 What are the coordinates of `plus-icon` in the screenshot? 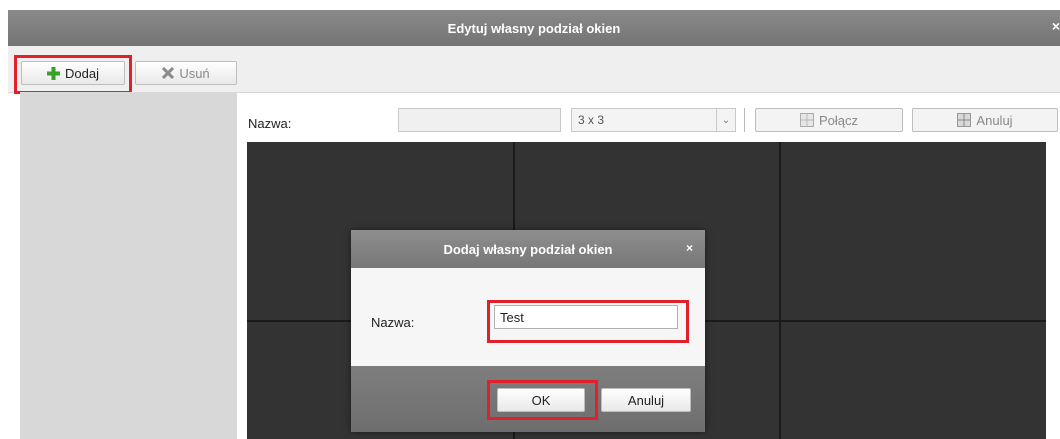 It's located at (54, 73).